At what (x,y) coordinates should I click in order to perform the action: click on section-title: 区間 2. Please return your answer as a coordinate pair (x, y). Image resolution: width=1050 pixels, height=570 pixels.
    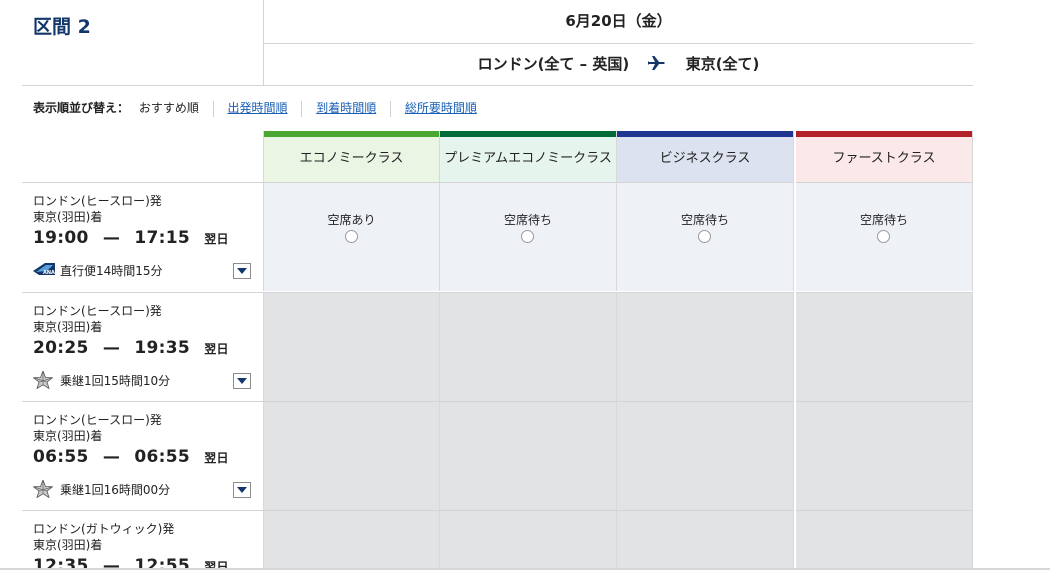
    Looking at the image, I should click on (62, 27).